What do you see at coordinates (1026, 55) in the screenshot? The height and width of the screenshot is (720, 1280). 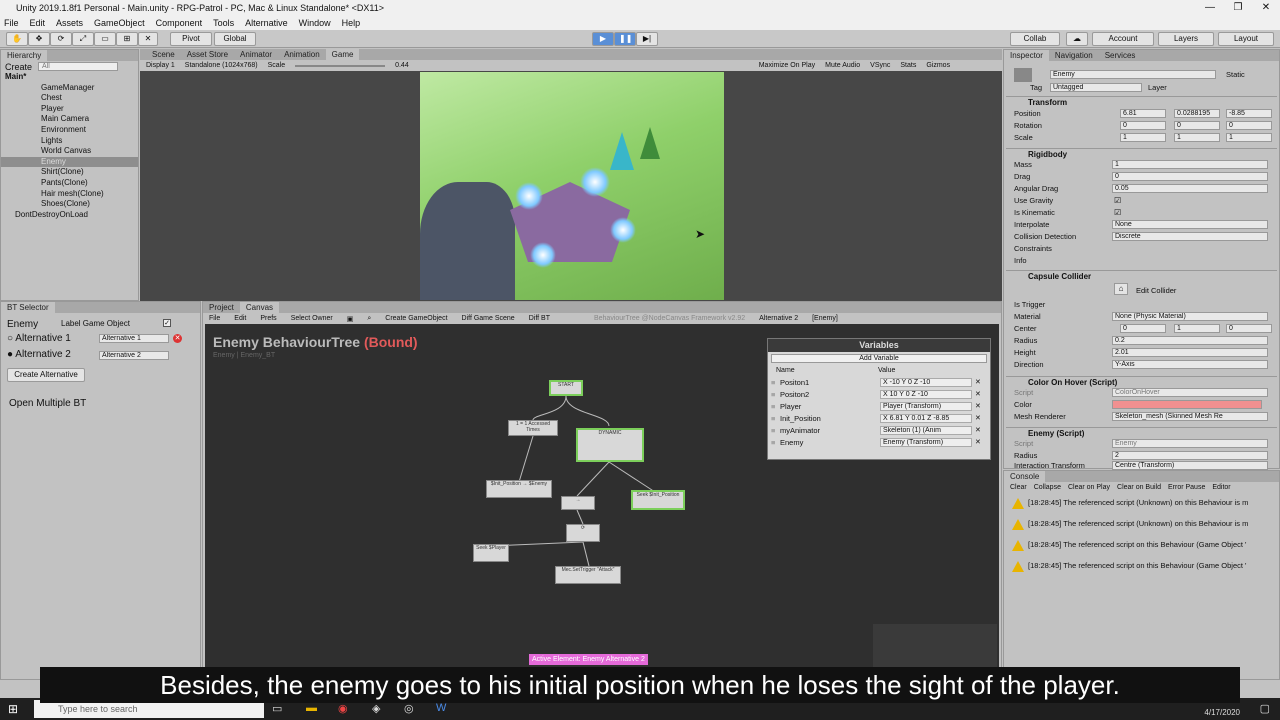 I see `tab-inspector: Inspector` at bounding box center [1026, 55].